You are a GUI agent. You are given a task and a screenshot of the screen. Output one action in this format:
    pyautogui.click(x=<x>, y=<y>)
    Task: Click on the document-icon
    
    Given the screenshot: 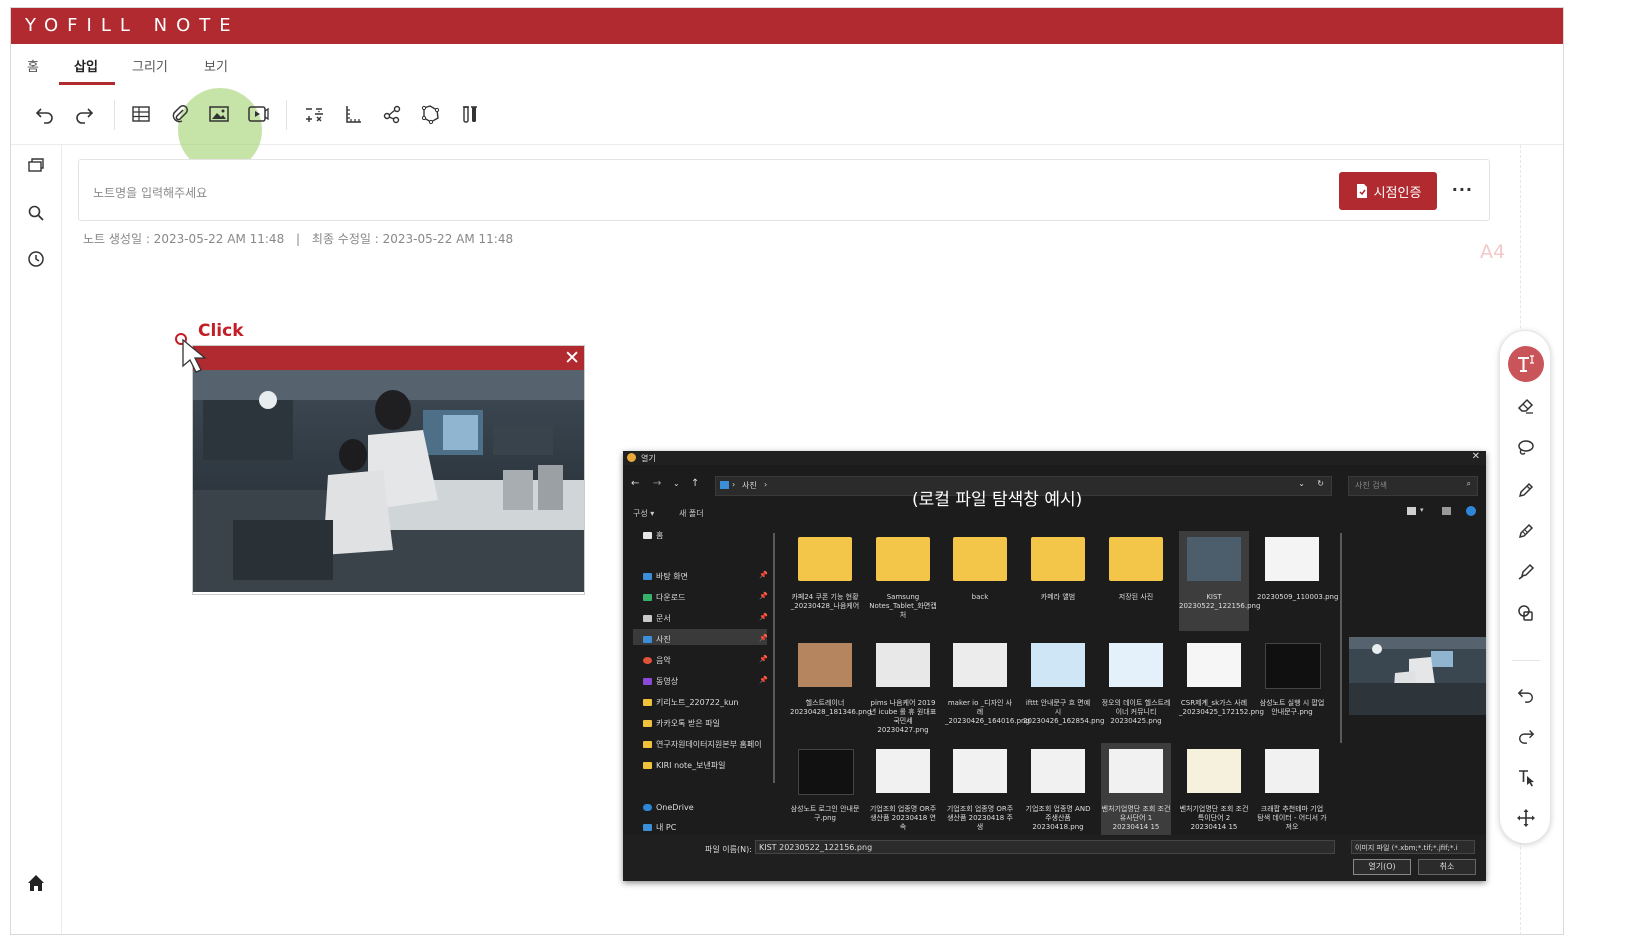 What is the action you would take?
    pyautogui.click(x=1361, y=191)
    